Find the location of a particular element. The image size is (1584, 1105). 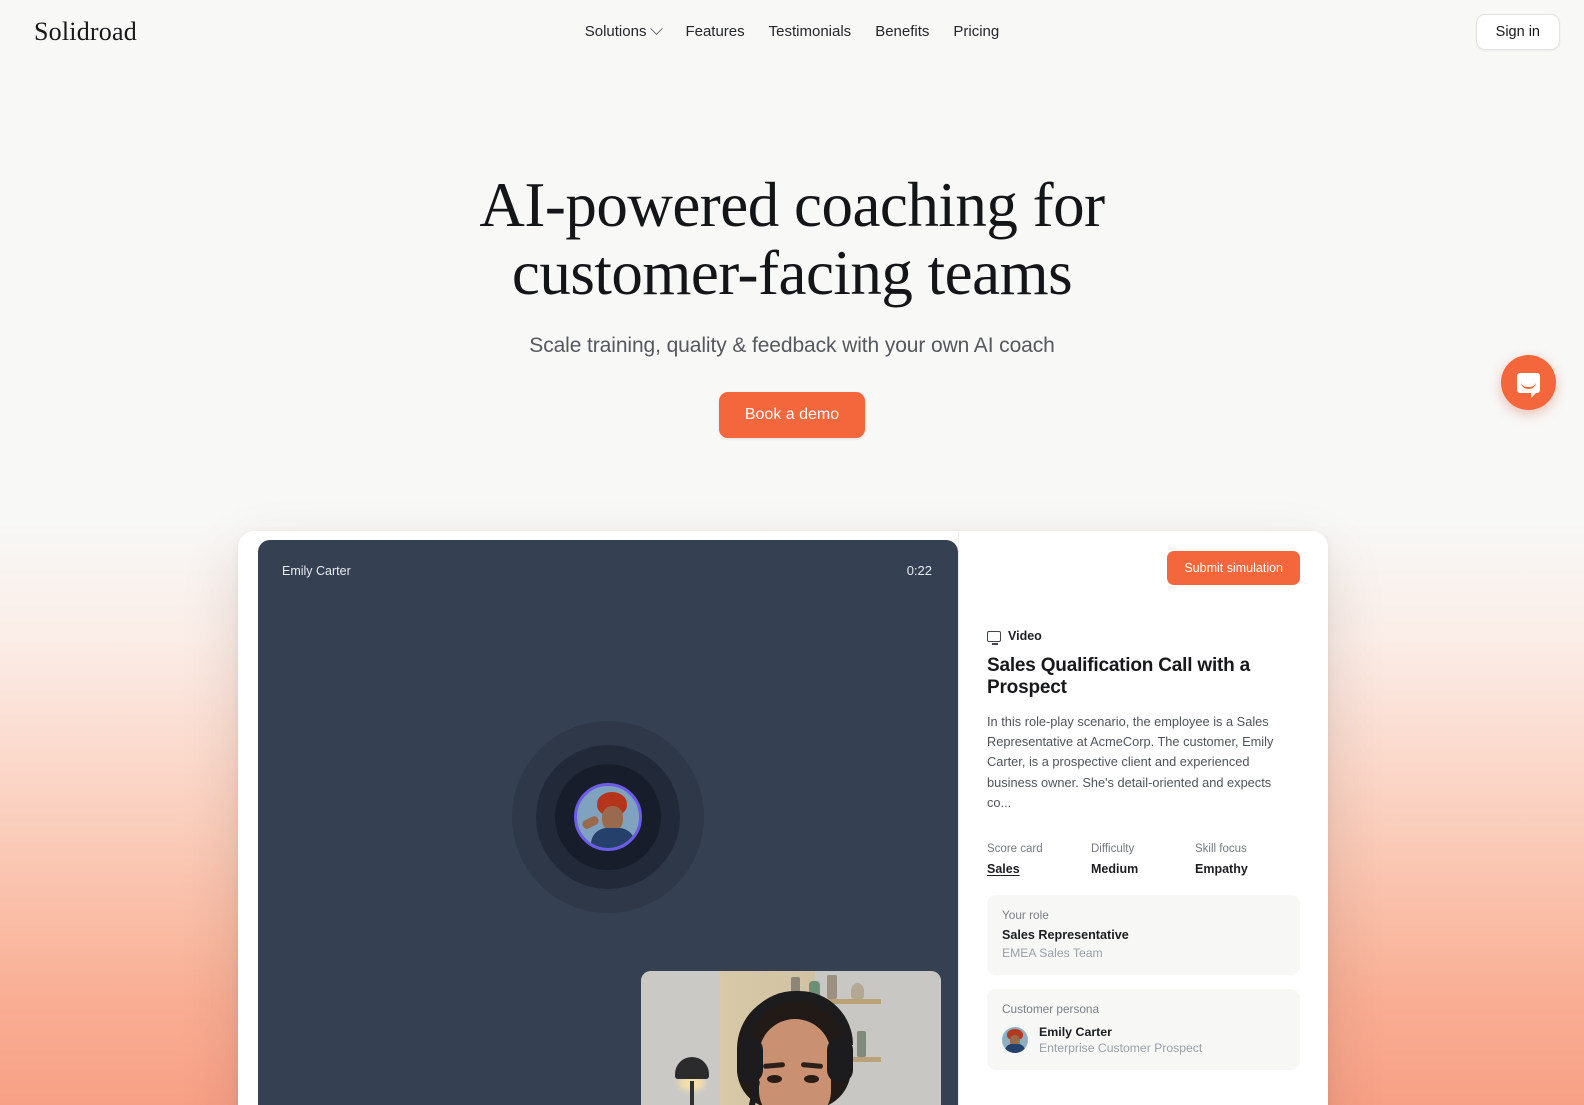

nav-item-benefits-label: Benefits is located at coordinates (902, 31).